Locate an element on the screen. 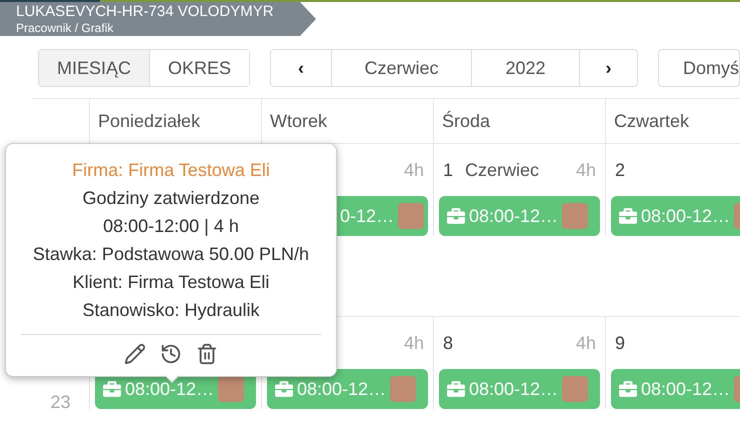 Image resolution: width=740 pixels, height=434 pixels. breadcrumb: Pracownik / Grafik is located at coordinates (65, 28).